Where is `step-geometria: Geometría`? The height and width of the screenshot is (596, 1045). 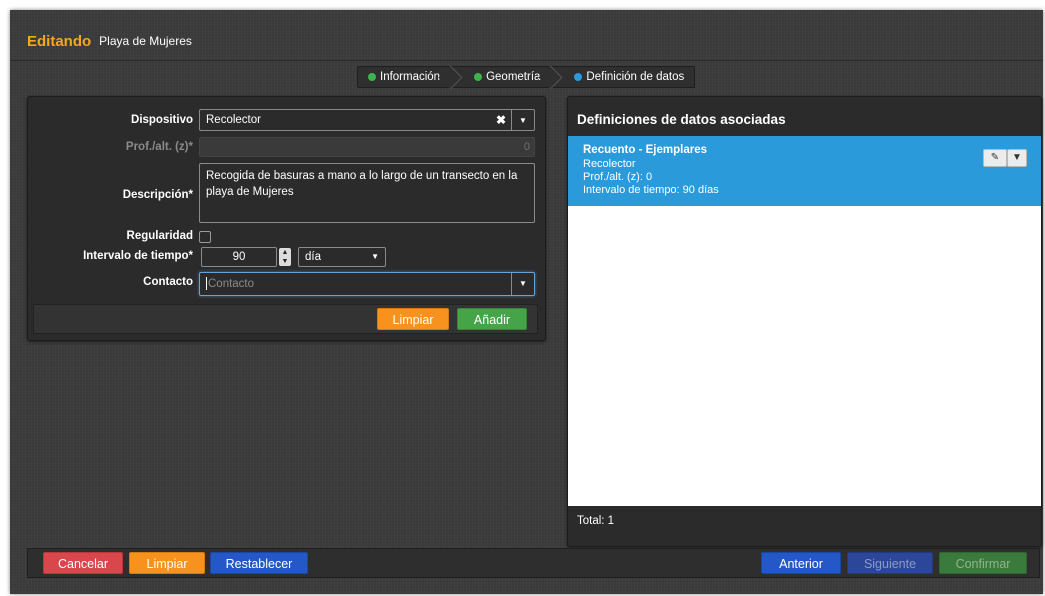 step-geometria: Geometría is located at coordinates (507, 77).